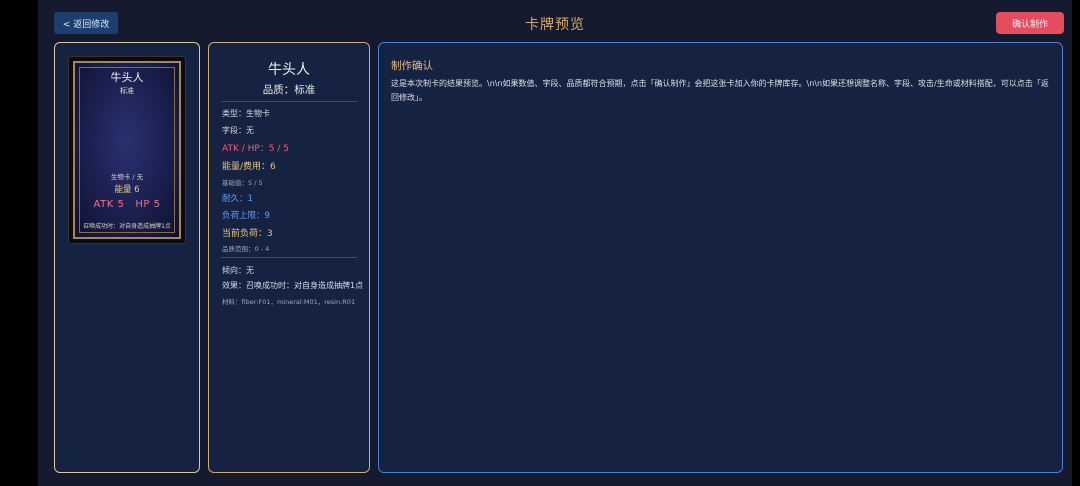 This screenshot has width=1080, height=486. Describe the element at coordinates (246, 113) in the screenshot. I see `stats-type: 类型：生物卡` at that location.